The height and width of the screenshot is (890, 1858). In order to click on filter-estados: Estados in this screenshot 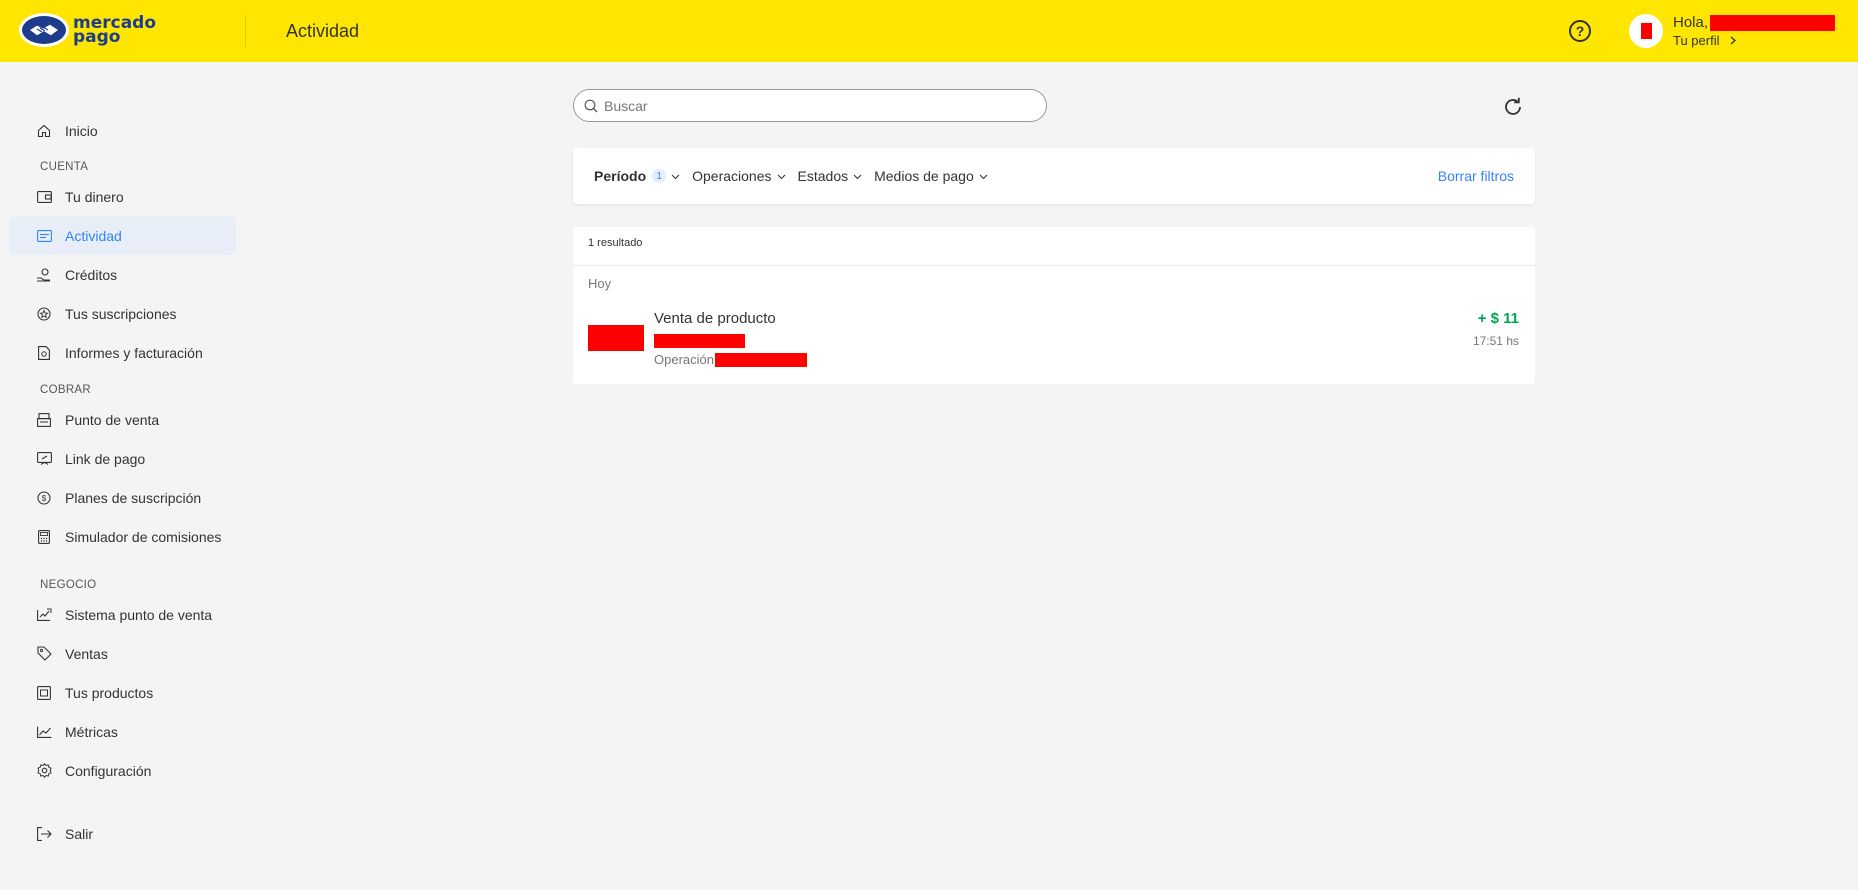, I will do `click(830, 176)`.